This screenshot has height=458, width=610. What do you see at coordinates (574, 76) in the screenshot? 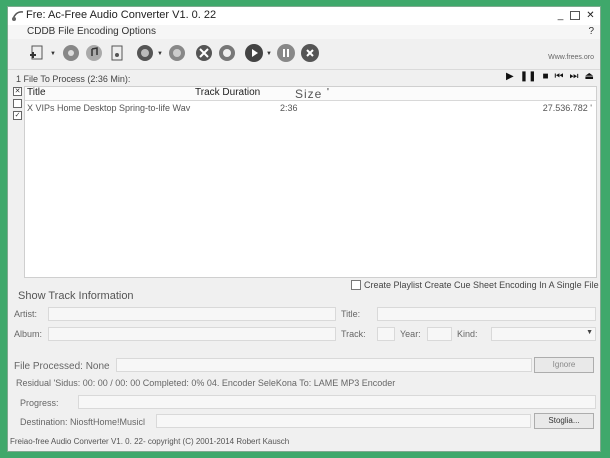
I see `next-icon: ⏭` at bounding box center [574, 76].